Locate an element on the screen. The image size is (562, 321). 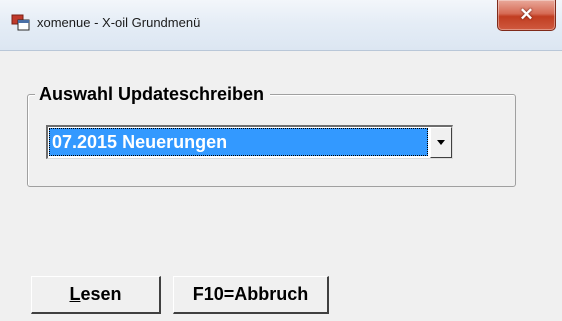
close-button: ✕ is located at coordinates (526, 15).